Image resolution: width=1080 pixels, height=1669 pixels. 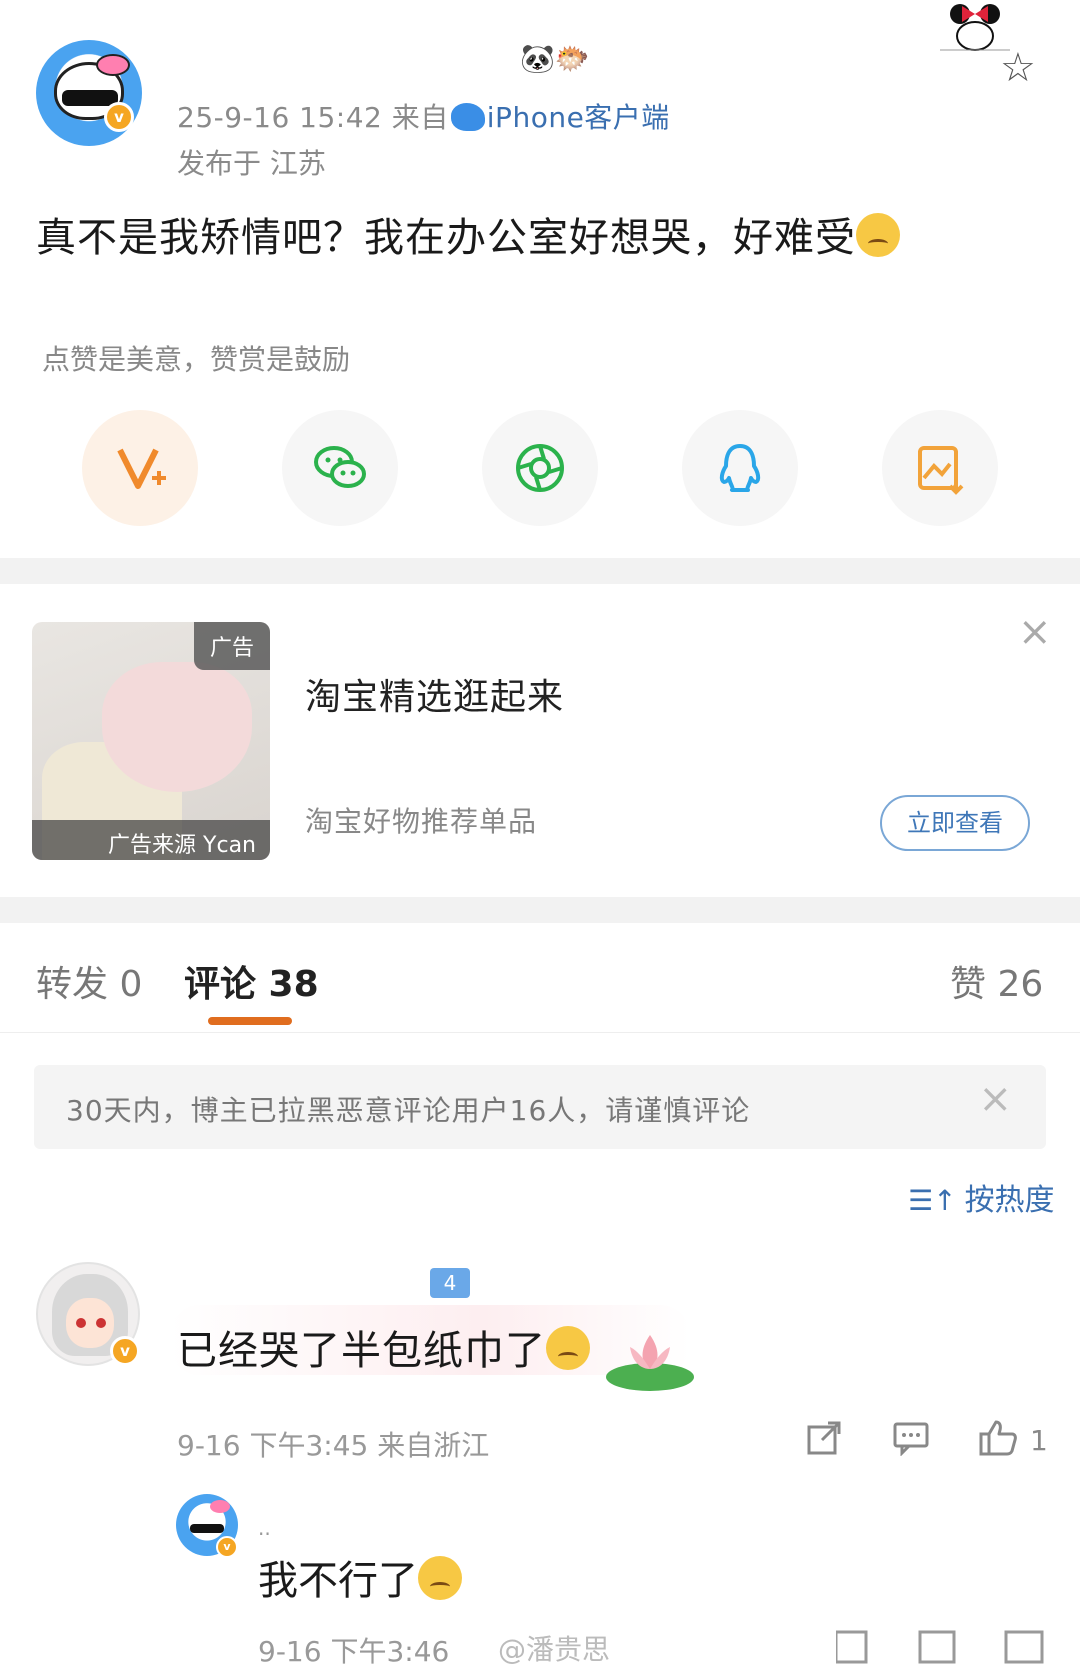 What do you see at coordinates (450, 1283) in the screenshot?
I see `fan-level-badge: 4` at bounding box center [450, 1283].